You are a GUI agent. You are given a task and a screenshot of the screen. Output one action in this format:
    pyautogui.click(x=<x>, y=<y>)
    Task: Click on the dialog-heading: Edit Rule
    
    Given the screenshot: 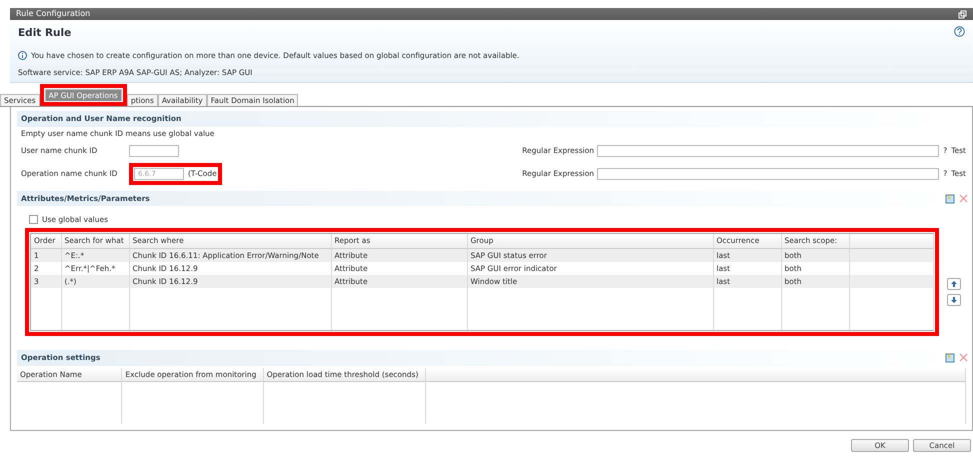 What is the action you would take?
    pyautogui.click(x=45, y=33)
    